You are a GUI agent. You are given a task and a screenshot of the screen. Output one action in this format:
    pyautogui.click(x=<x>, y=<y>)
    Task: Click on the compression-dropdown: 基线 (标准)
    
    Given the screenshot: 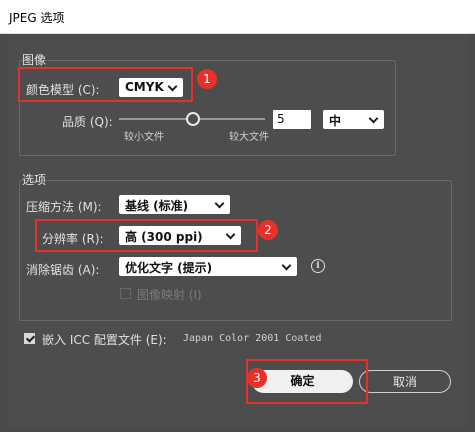 What is the action you would take?
    pyautogui.click(x=174, y=204)
    